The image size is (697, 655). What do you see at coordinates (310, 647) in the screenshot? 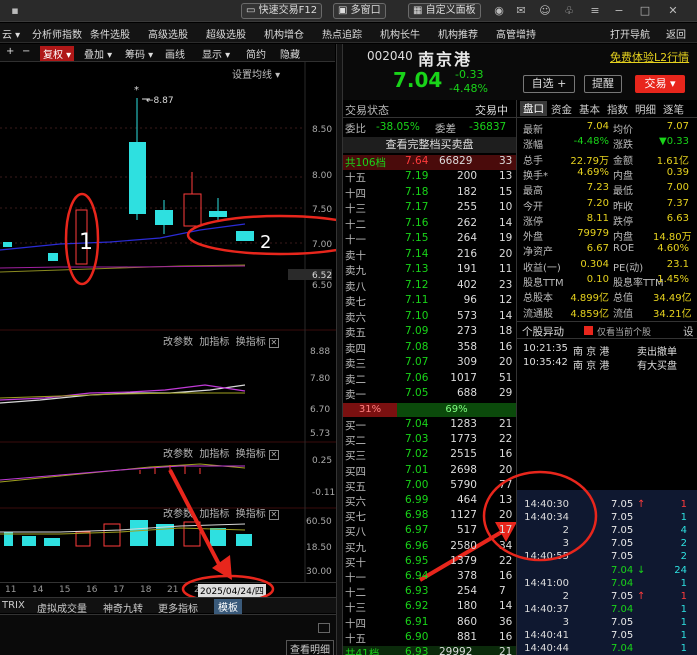
I see `view-detail-button: 查看明细` at bounding box center [310, 647].